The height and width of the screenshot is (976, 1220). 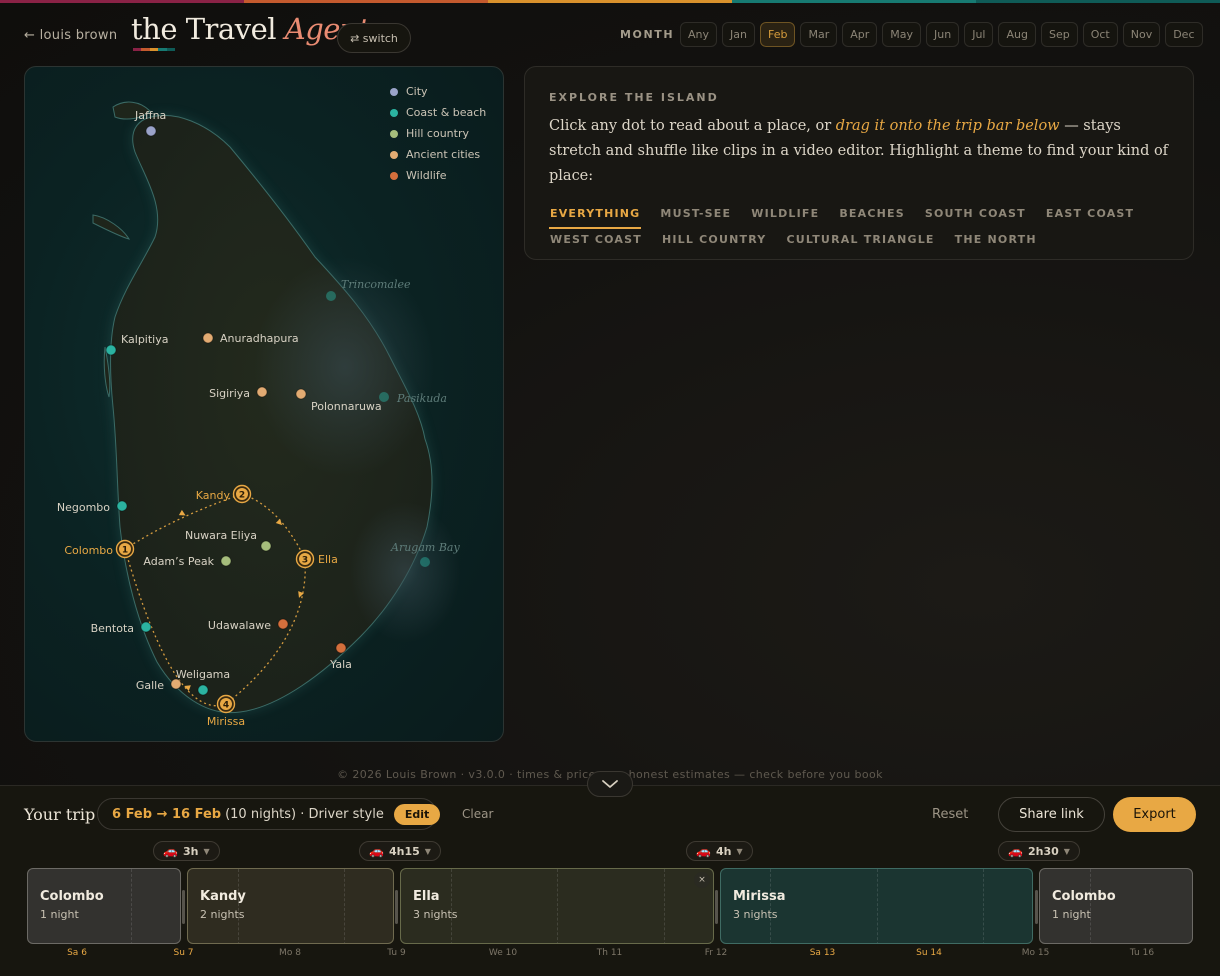 I want to click on day-of-week: Sa, so click(x=73, y=953).